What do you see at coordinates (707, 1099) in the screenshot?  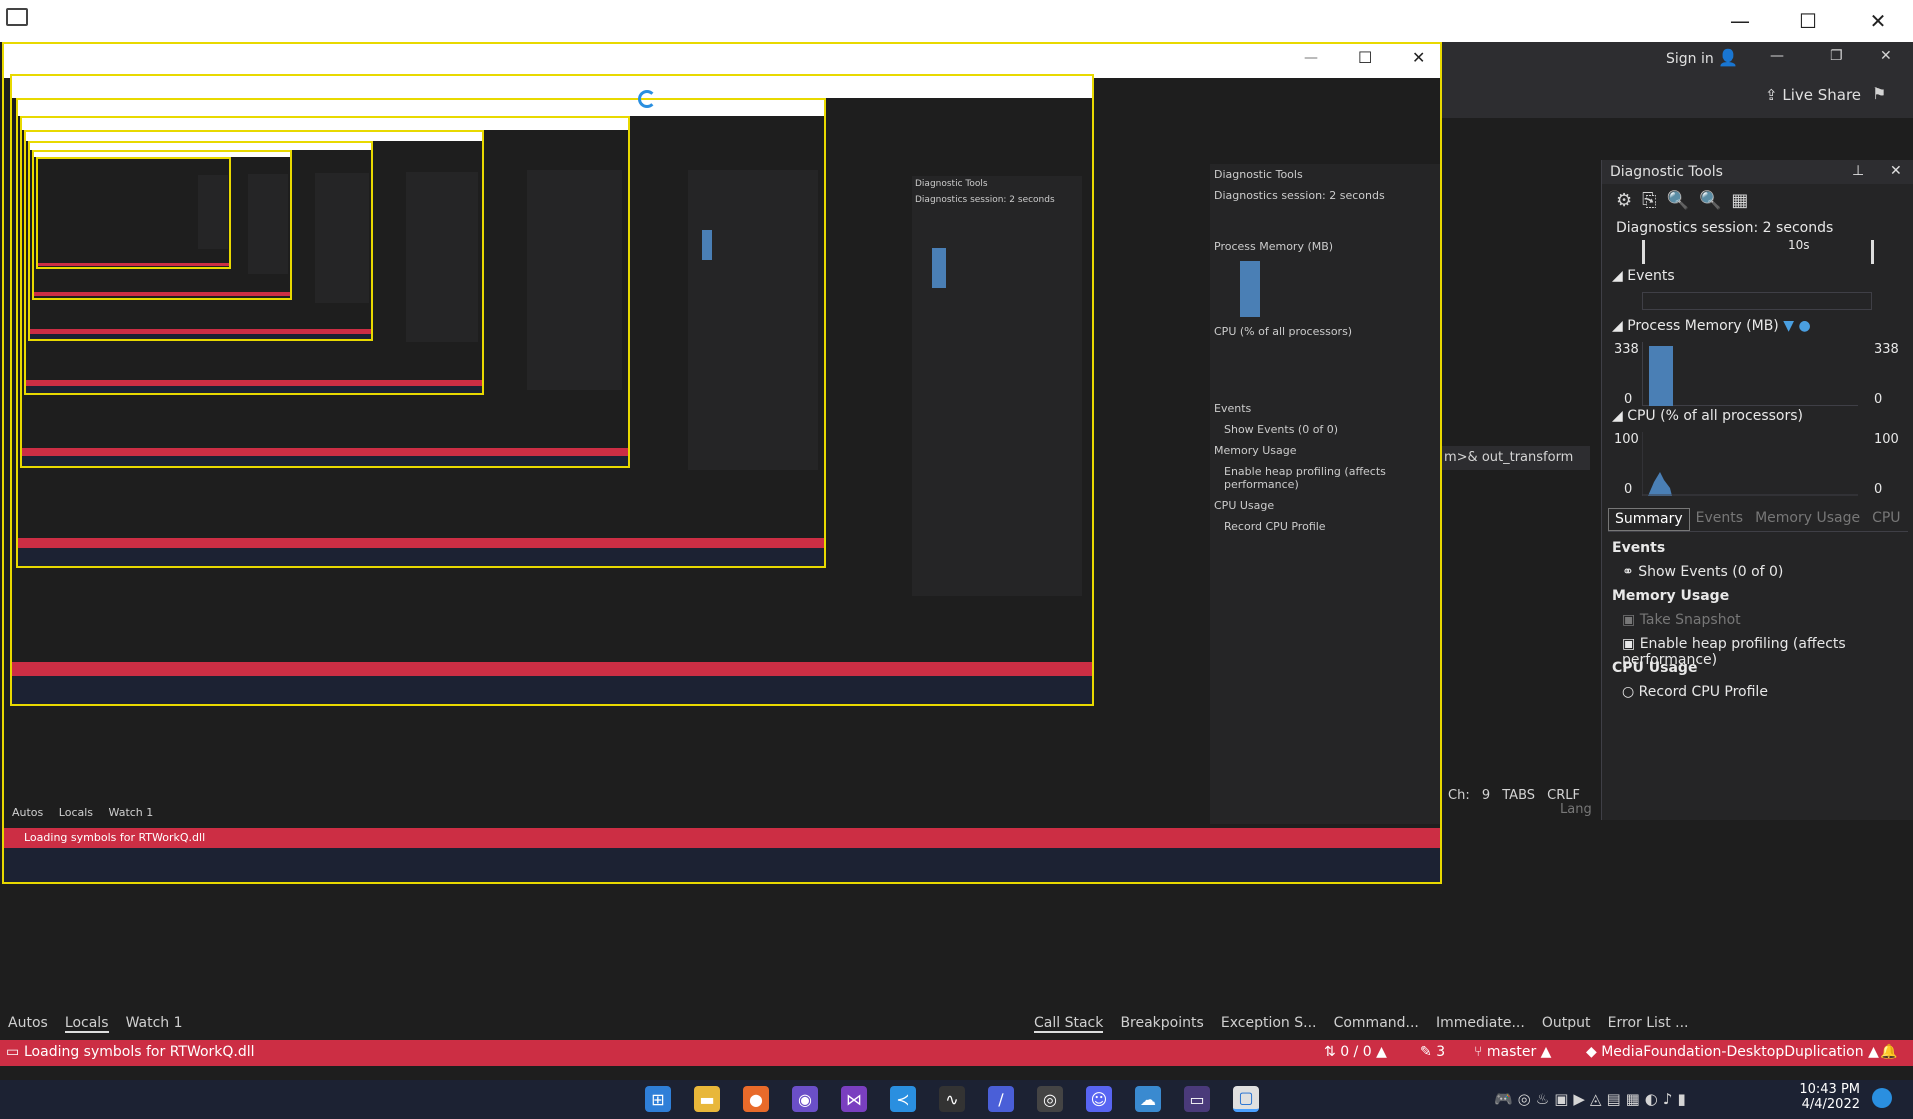 I see `file-explorer-icon: ▬` at bounding box center [707, 1099].